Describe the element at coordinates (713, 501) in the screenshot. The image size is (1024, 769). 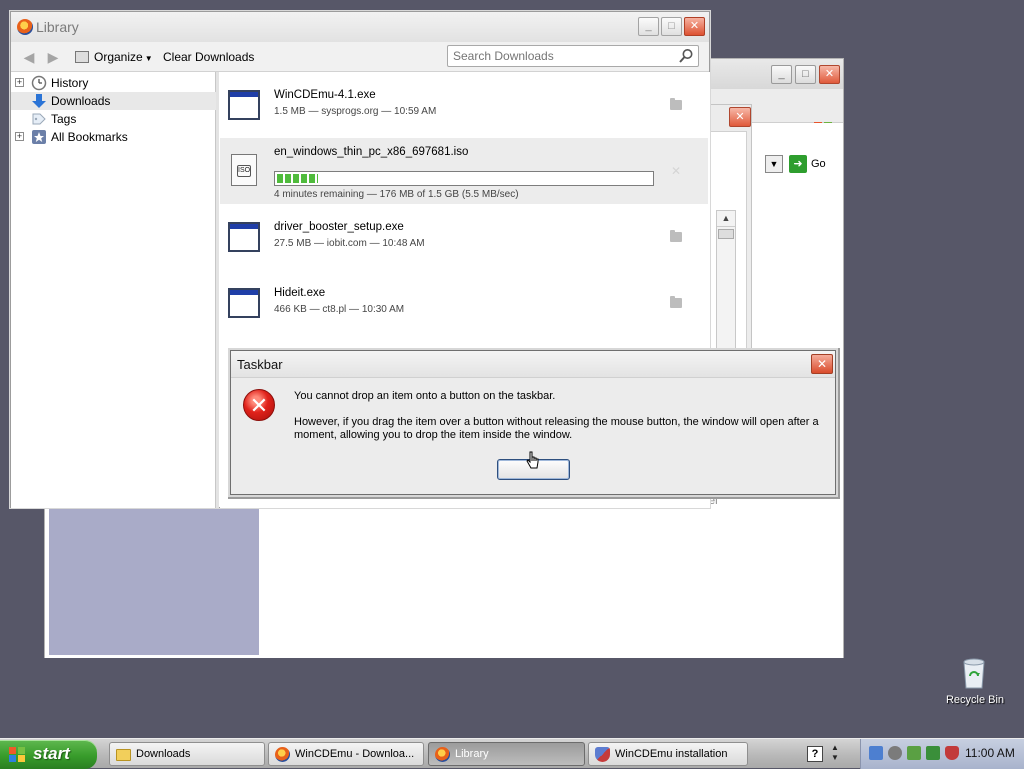
I see `installer-button-fragment: el` at that location.